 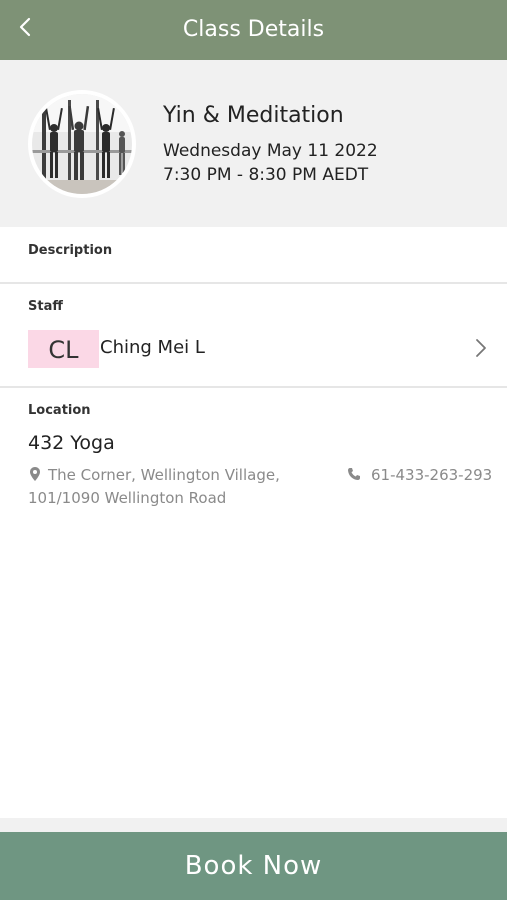 I want to click on staff-label: Staff, so click(x=45, y=306).